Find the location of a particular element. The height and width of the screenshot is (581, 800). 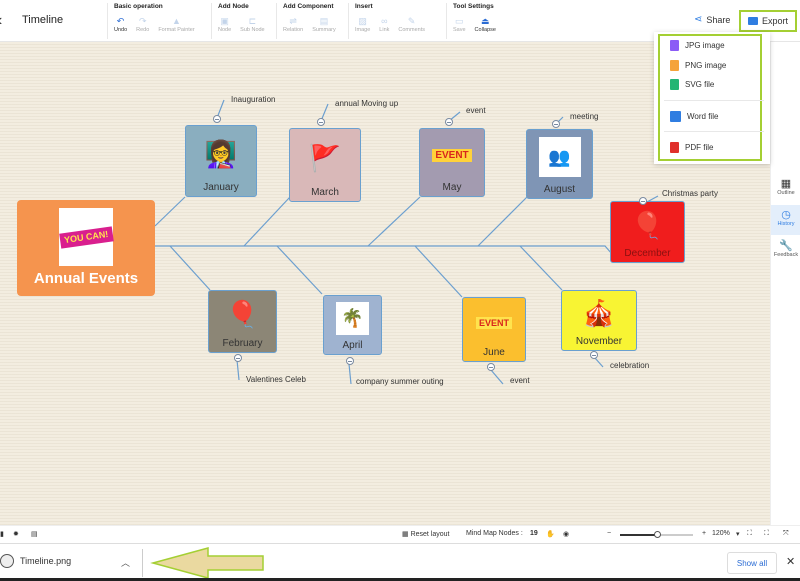

fullscreen-icon: ⛶ is located at coordinates (766, 534).